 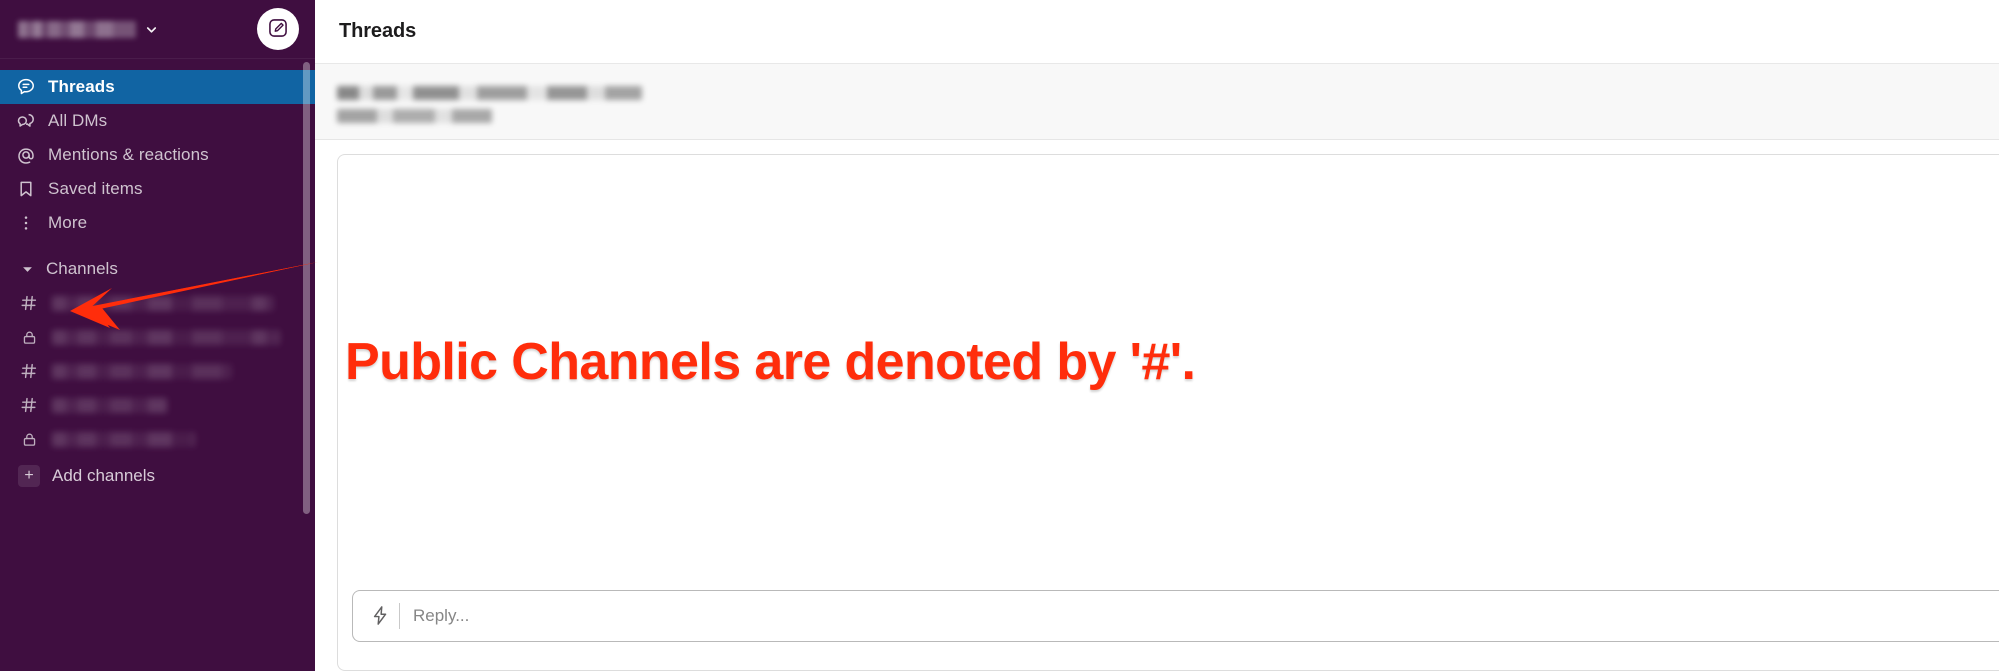 I want to click on channels-section-header: Channels, so click(x=157, y=269).